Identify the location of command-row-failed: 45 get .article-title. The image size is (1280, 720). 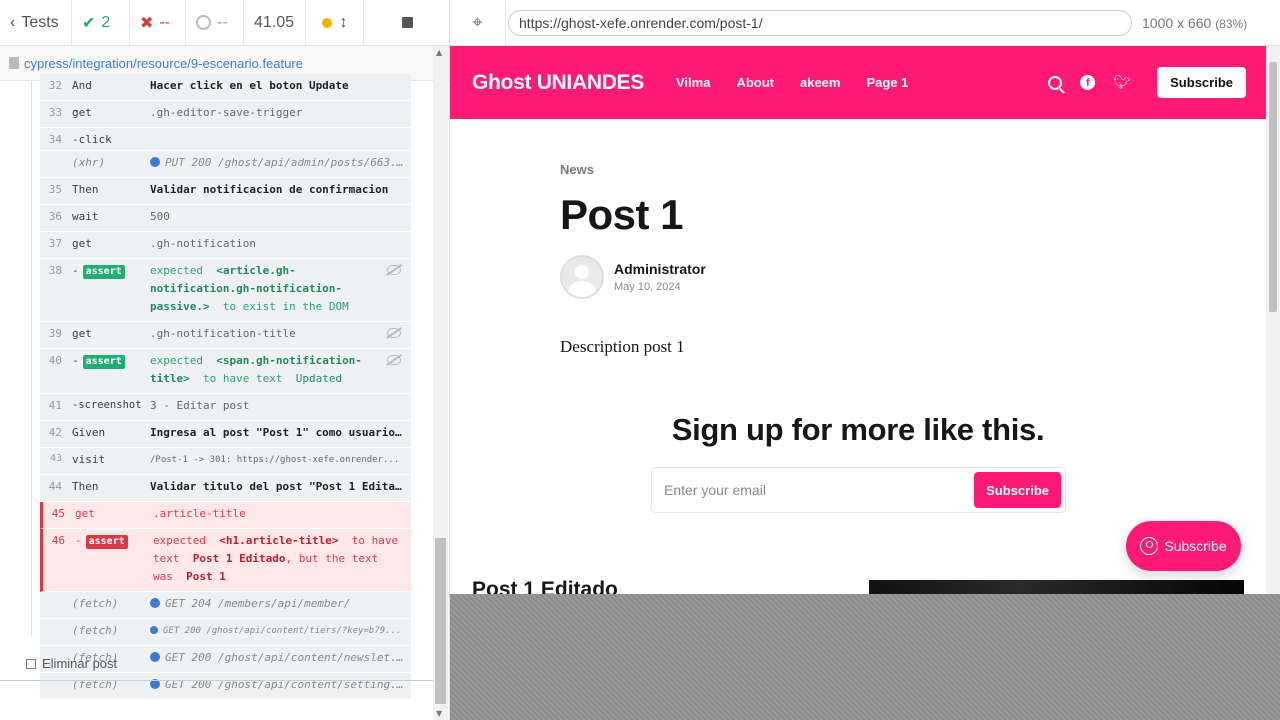
(225, 515).